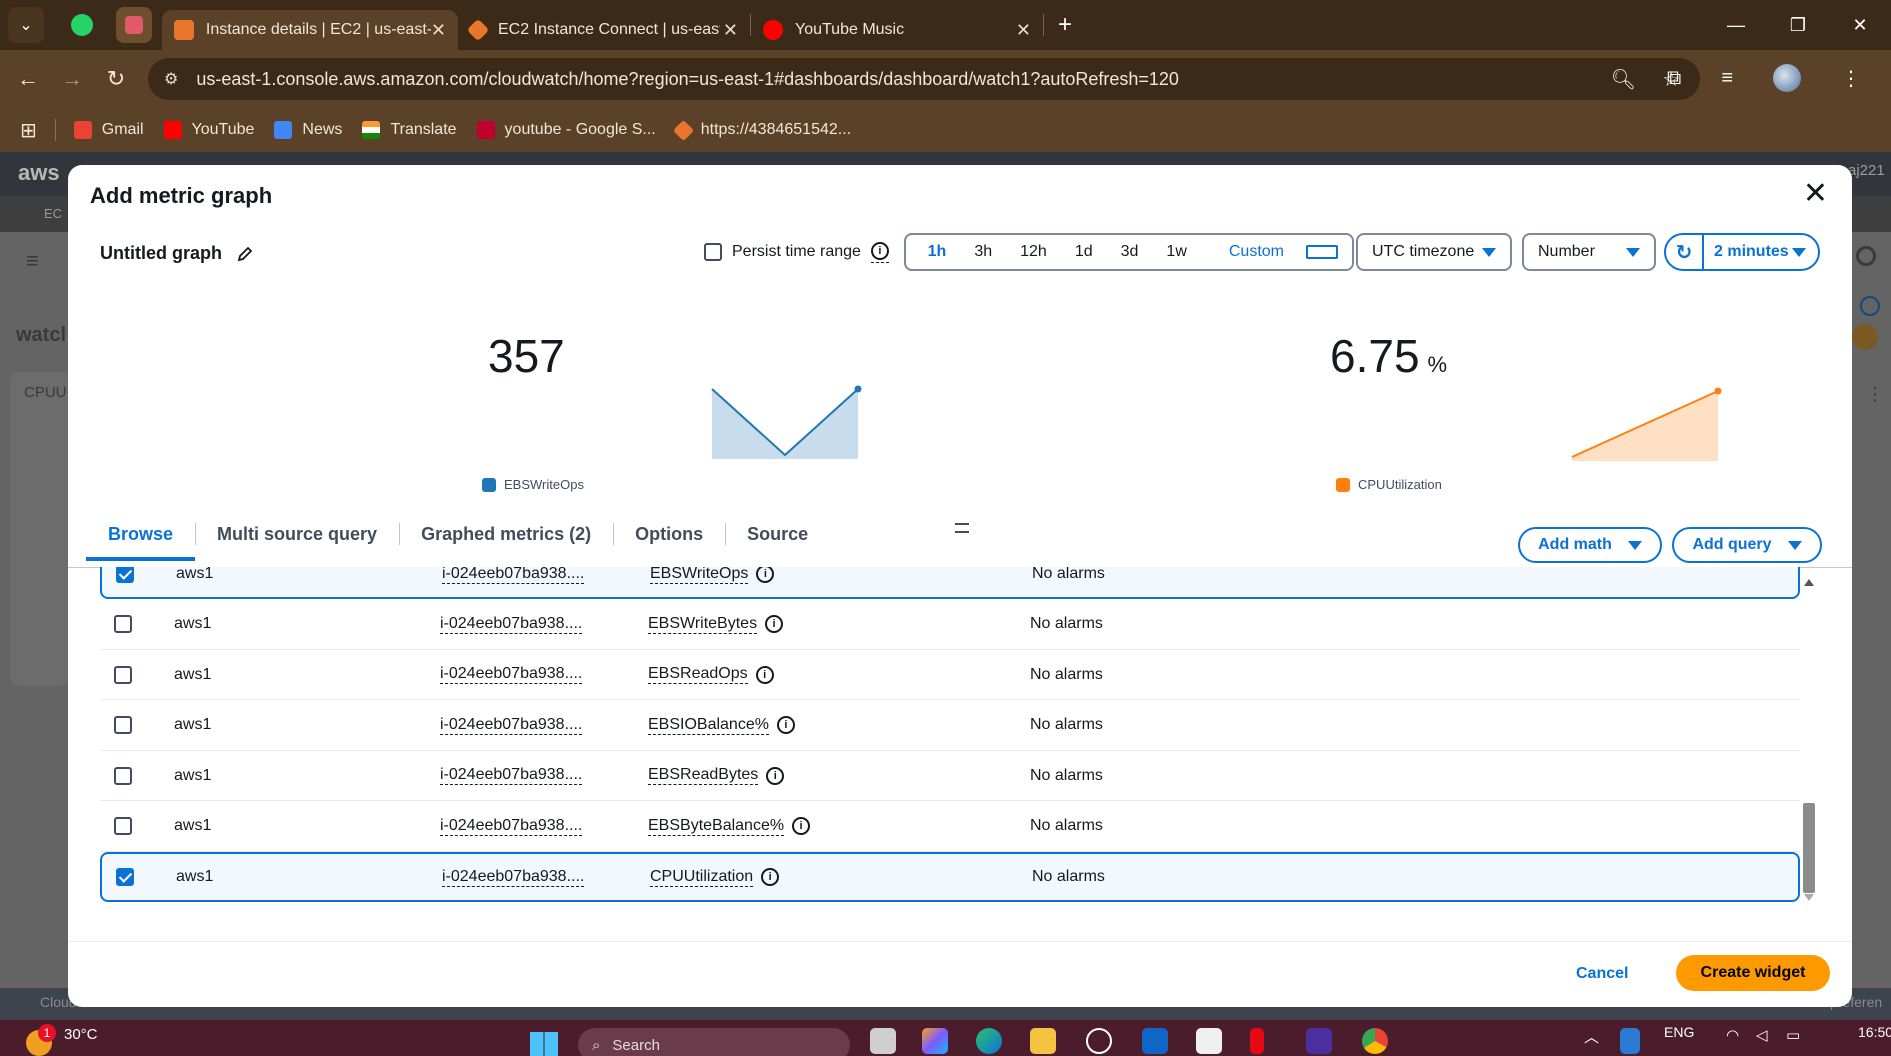  What do you see at coordinates (134, 25) in the screenshot?
I see `pinned-tab-icon` at bounding box center [134, 25].